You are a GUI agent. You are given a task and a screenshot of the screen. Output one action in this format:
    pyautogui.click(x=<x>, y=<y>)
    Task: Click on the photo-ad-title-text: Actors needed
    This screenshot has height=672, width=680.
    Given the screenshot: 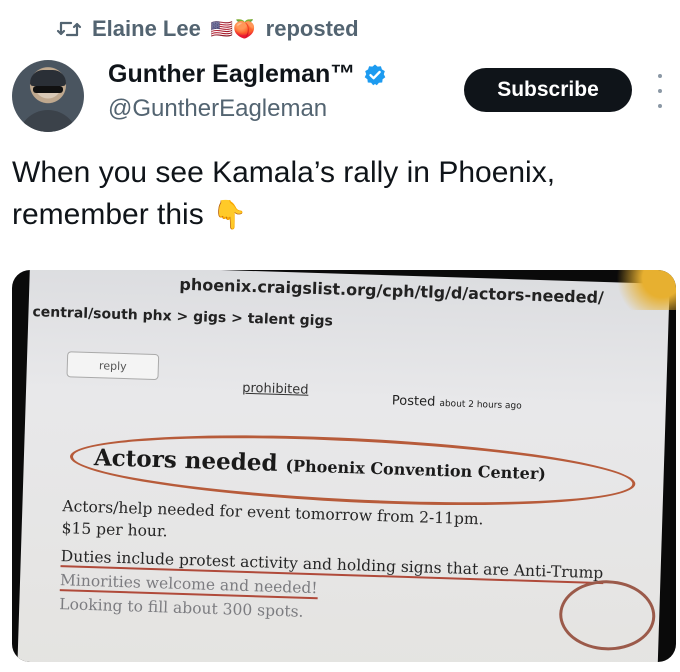 What is the action you would take?
    pyautogui.click(x=185, y=460)
    